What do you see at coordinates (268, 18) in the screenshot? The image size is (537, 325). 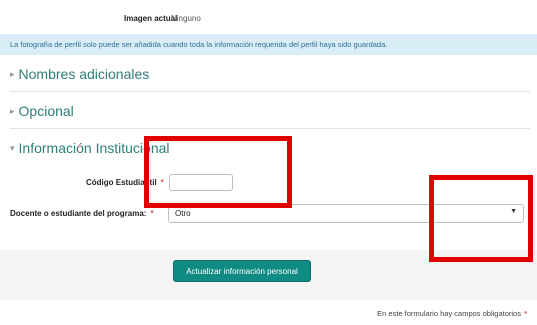 I see `current-image-row: Imagen actual Ninguno` at bounding box center [268, 18].